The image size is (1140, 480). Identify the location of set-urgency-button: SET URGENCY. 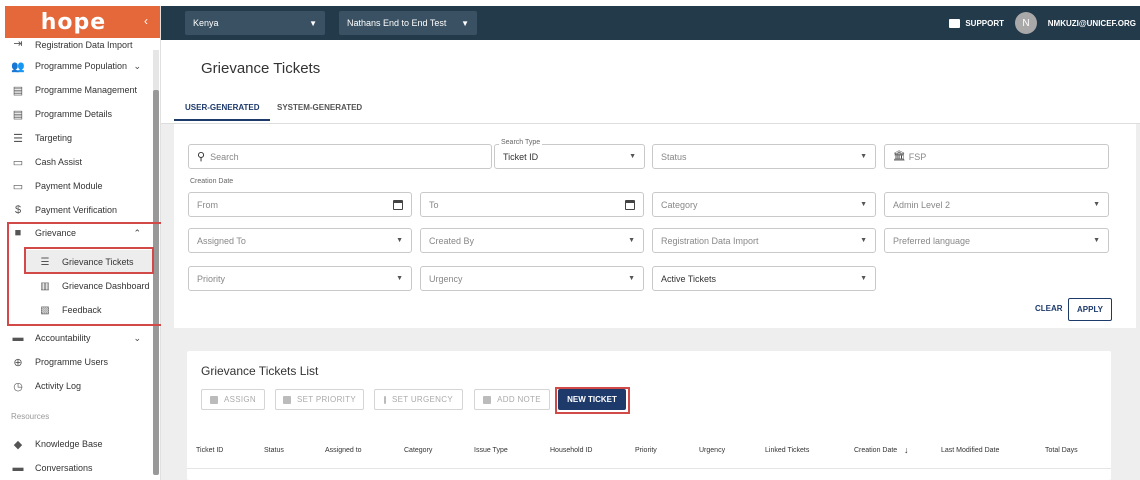
(418, 399).